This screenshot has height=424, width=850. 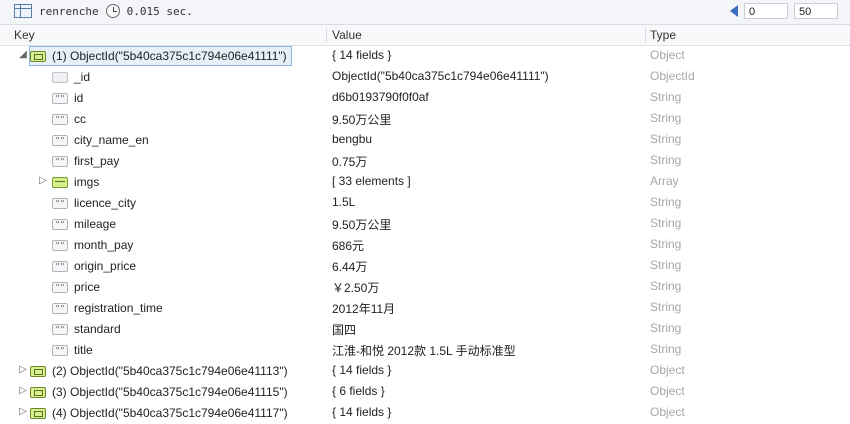 I want to click on key-cell: "" city_name_en, so click(x=102, y=140).